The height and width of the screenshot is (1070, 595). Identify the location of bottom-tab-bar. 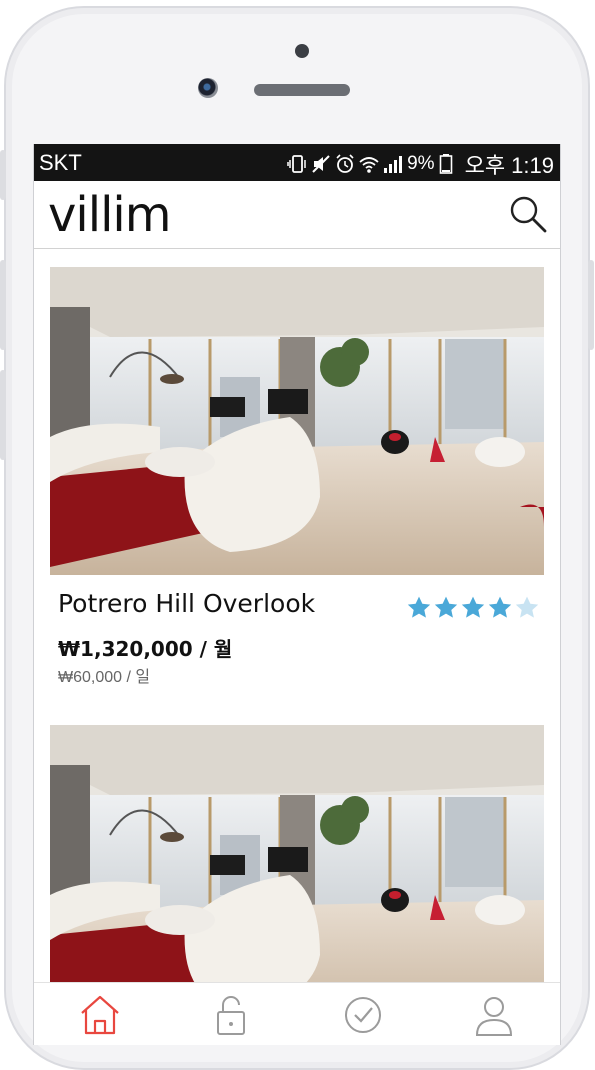
(297, 1013).